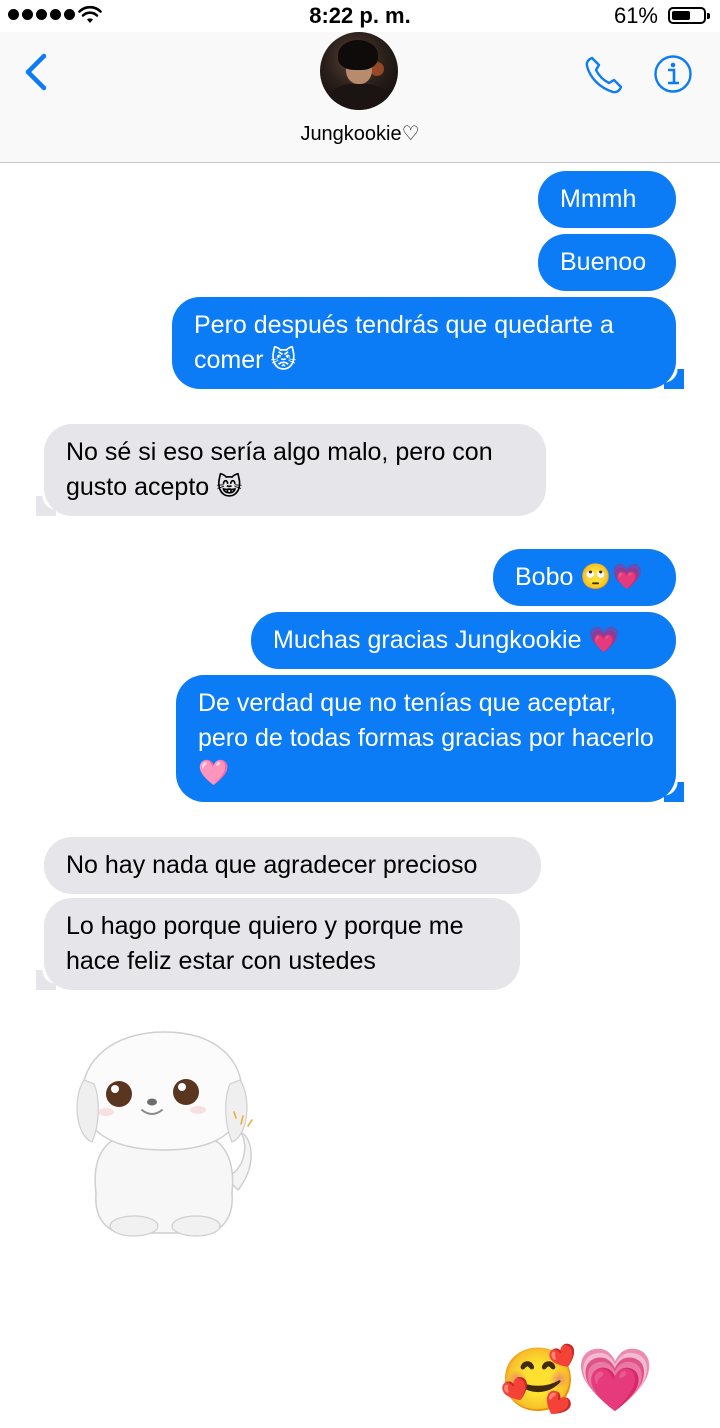  I want to click on white-puppy-sticker, so click(166, 1133).